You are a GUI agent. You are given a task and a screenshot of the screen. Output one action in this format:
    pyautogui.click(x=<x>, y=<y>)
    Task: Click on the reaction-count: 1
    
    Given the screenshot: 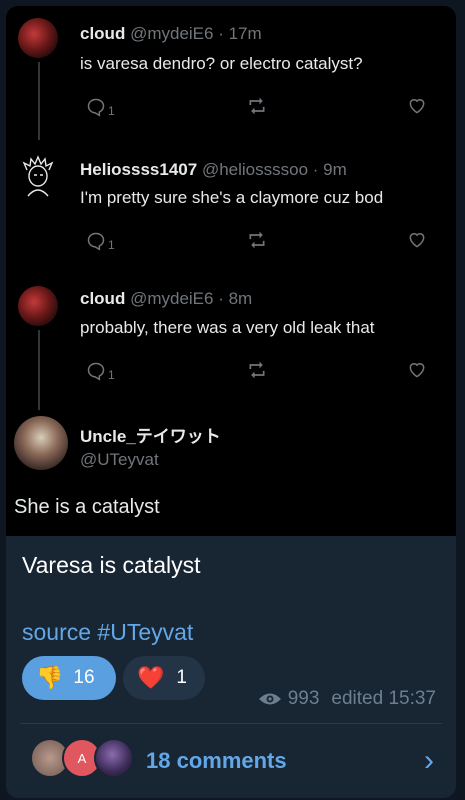 What is the action you would take?
    pyautogui.click(x=181, y=677)
    